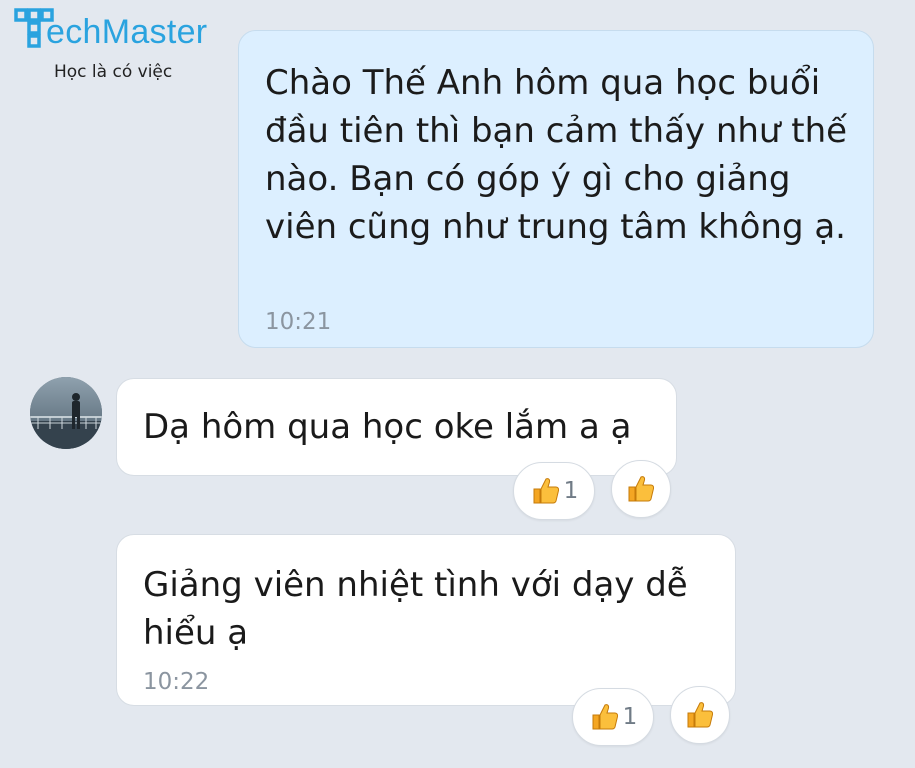 The width and height of the screenshot is (915, 768). Describe the element at coordinates (298, 322) in the screenshot. I see `message-time: 10:21` at that location.